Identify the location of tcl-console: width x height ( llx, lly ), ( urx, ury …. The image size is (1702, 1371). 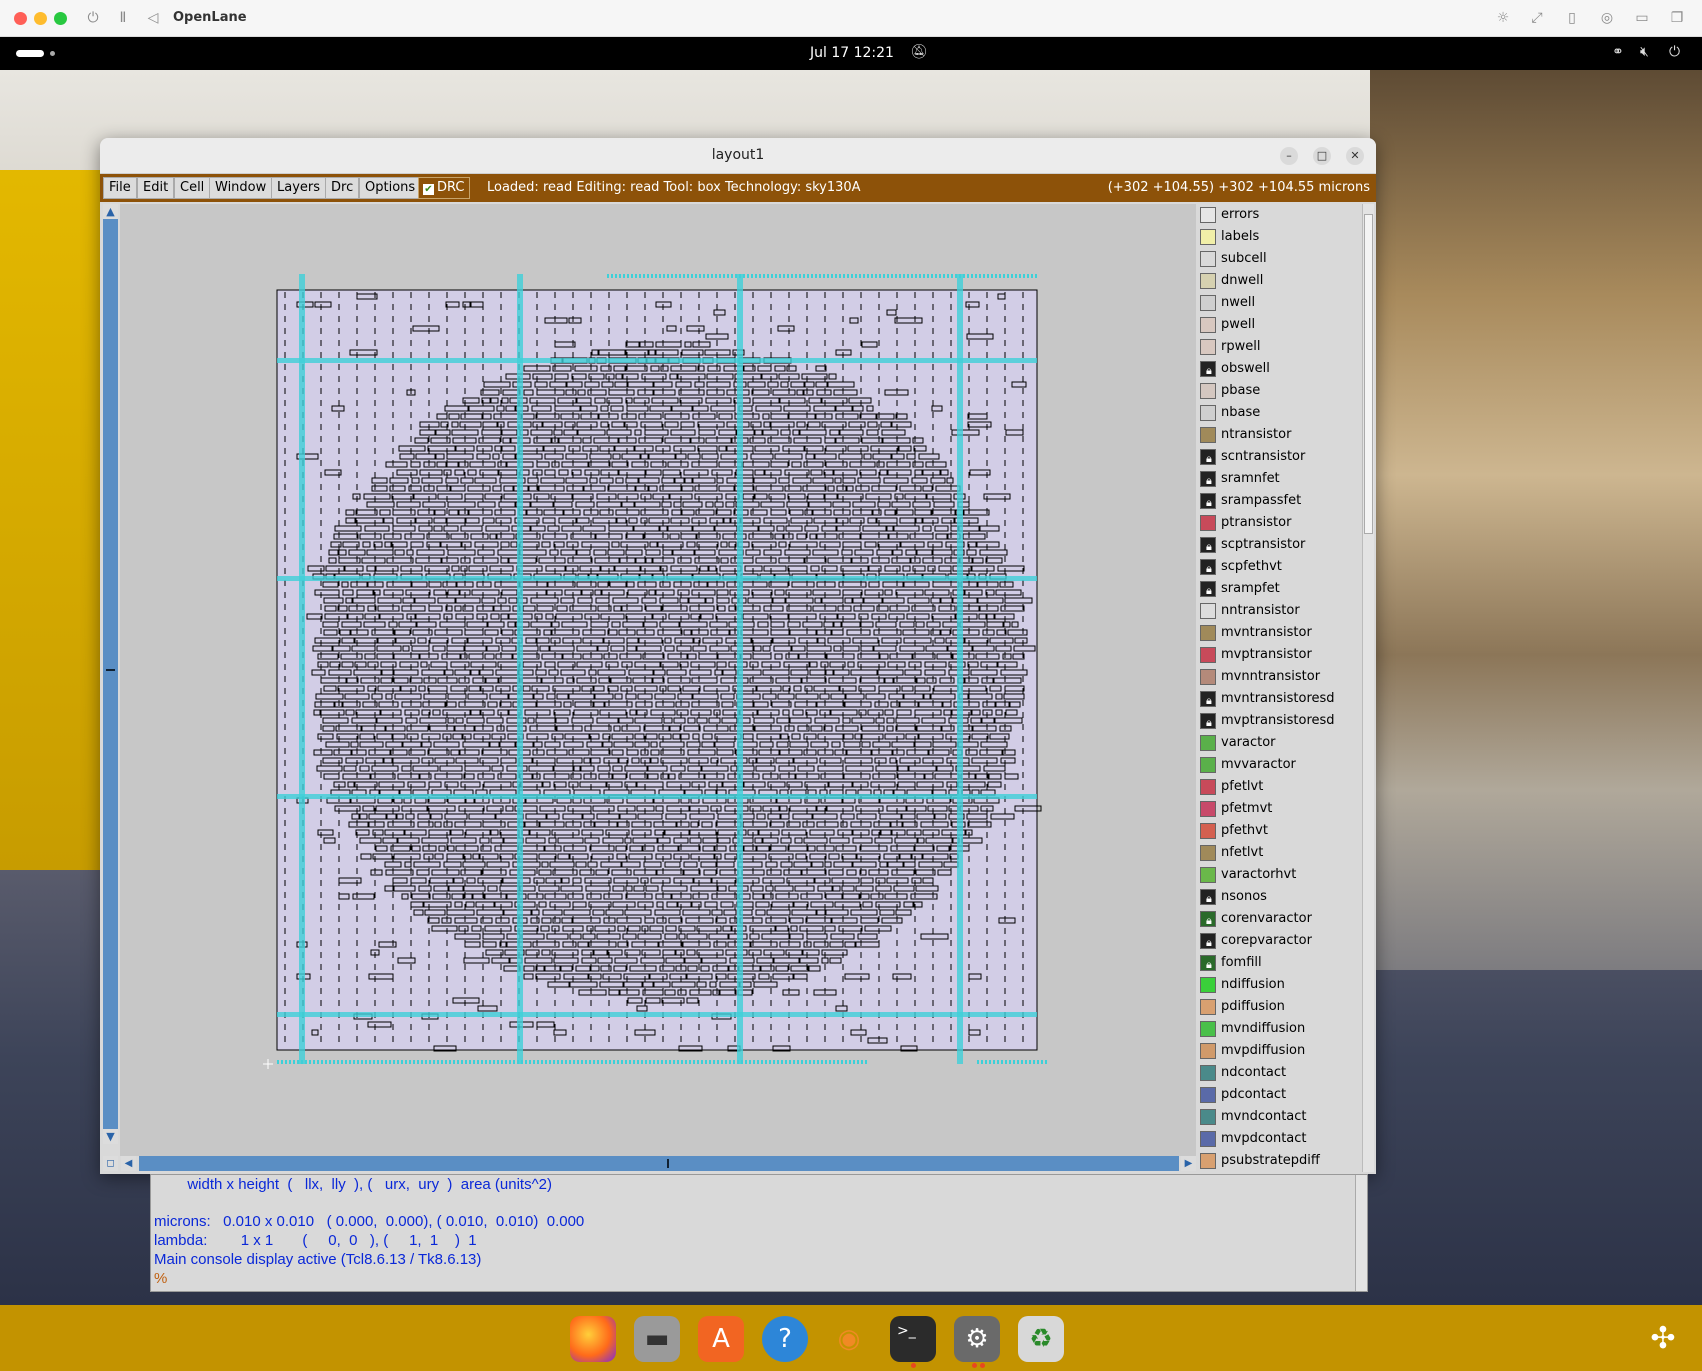
(759, 1233).